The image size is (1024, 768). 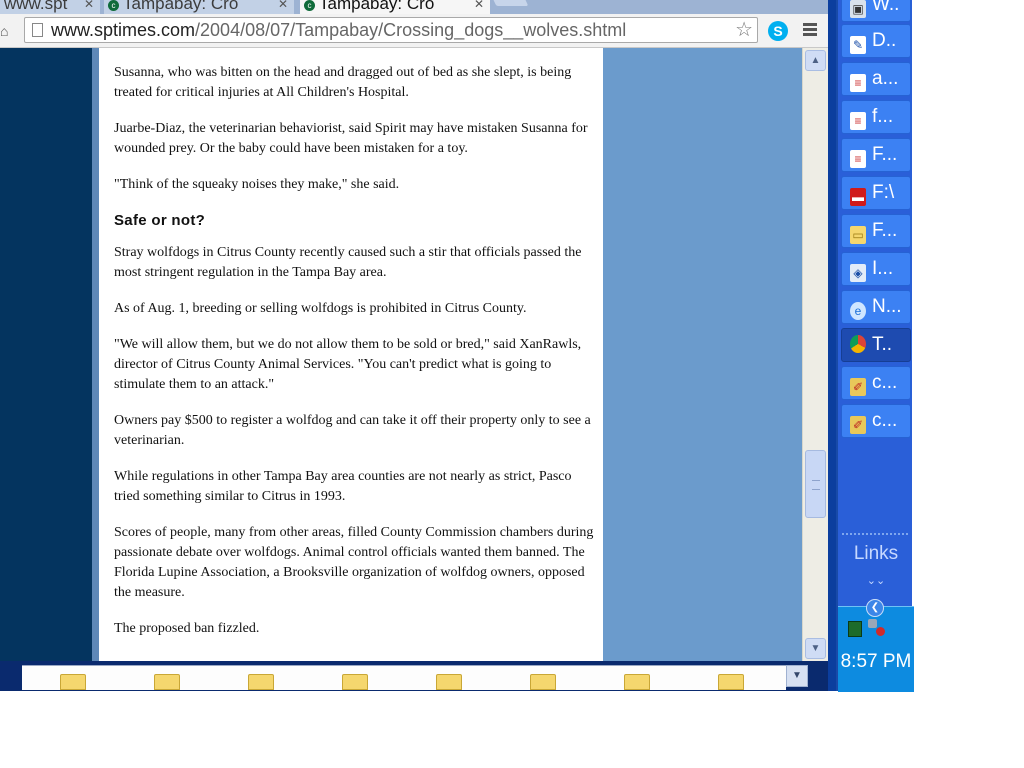 What do you see at coordinates (876, 645) in the screenshot?
I see `system-tray: ❮ 8:57 PM` at bounding box center [876, 645].